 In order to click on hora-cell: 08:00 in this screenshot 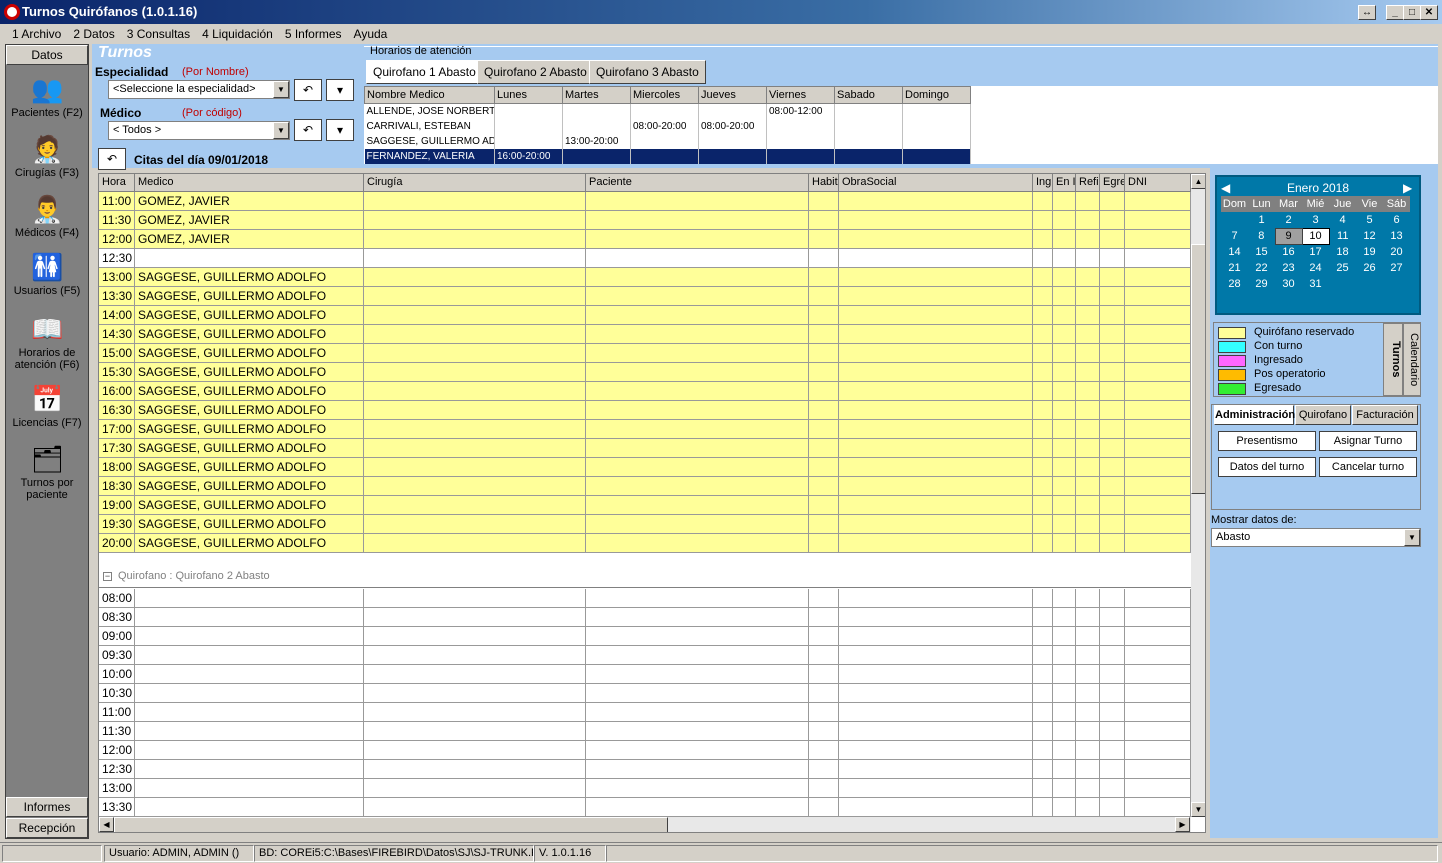, I will do `click(117, 598)`.